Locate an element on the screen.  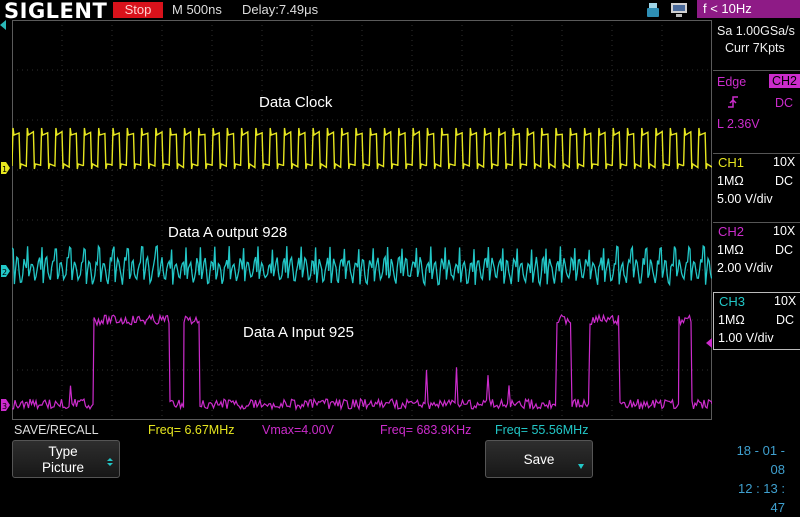
svg-text: 1 is located at coordinates (4, 169).